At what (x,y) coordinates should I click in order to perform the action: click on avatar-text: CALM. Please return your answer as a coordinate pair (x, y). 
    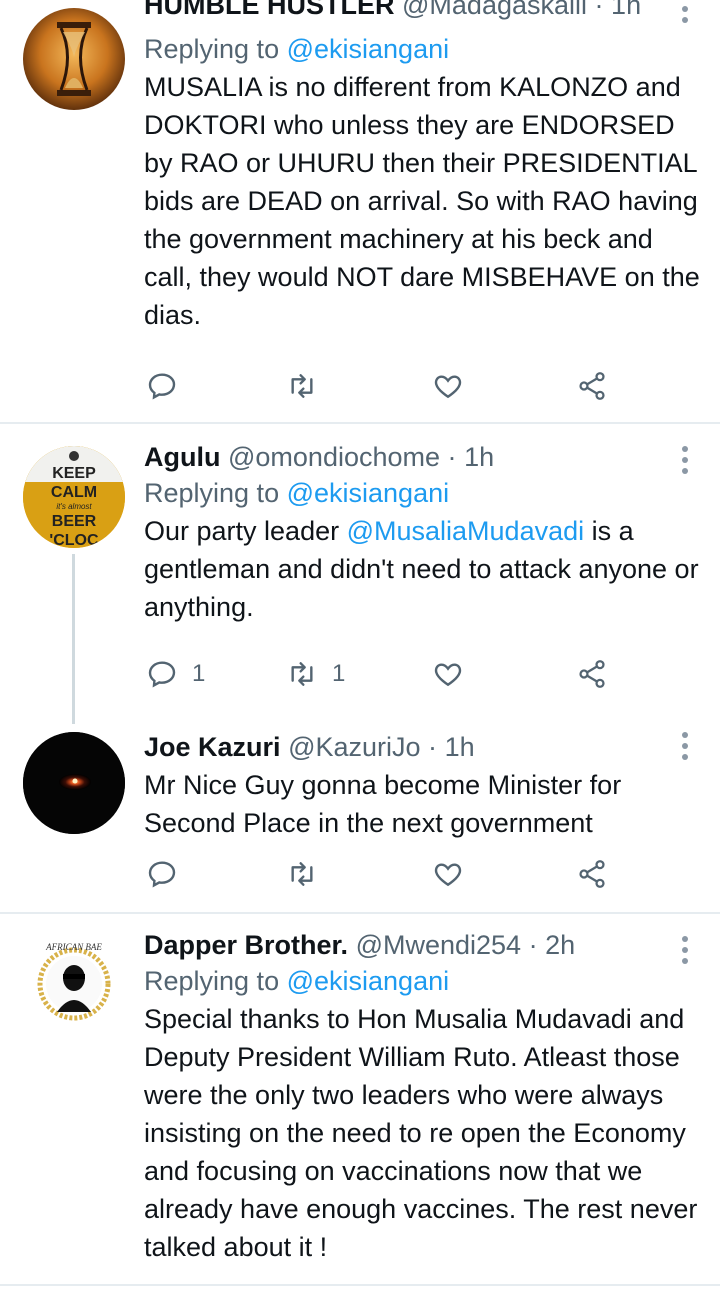
    Looking at the image, I should click on (74, 492).